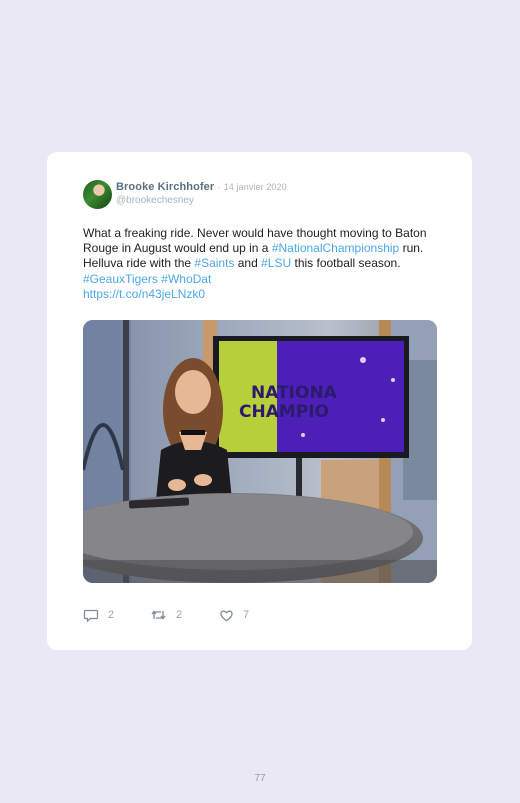 The height and width of the screenshot is (803, 520). Describe the element at coordinates (158, 615) in the screenshot. I see `retweet-icon` at that location.